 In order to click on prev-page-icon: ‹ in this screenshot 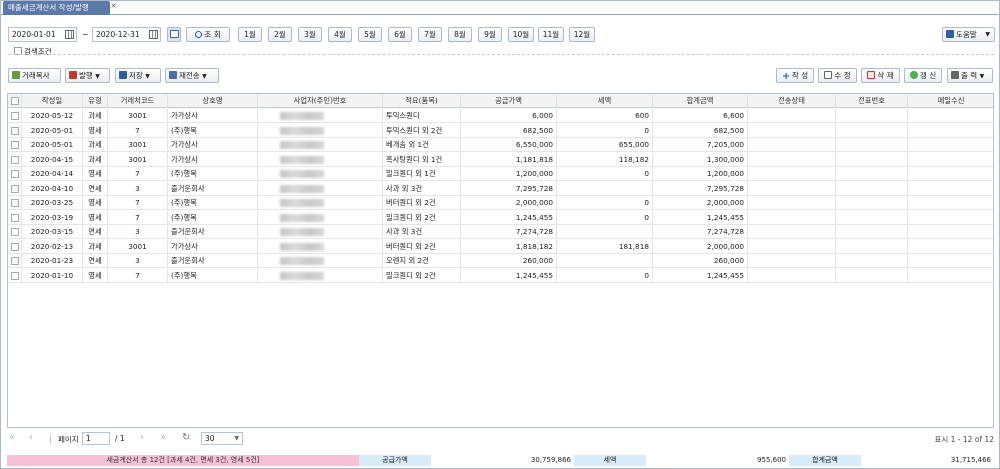, I will do `click(31, 437)`.